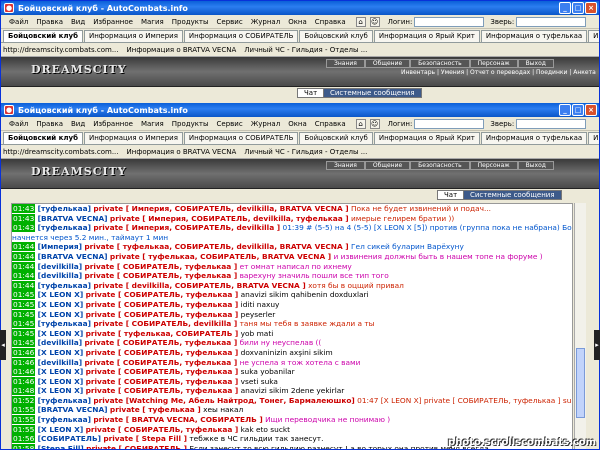  I want to click on chat-private-recipients: private [ туфелькаа ], so click(155, 409).